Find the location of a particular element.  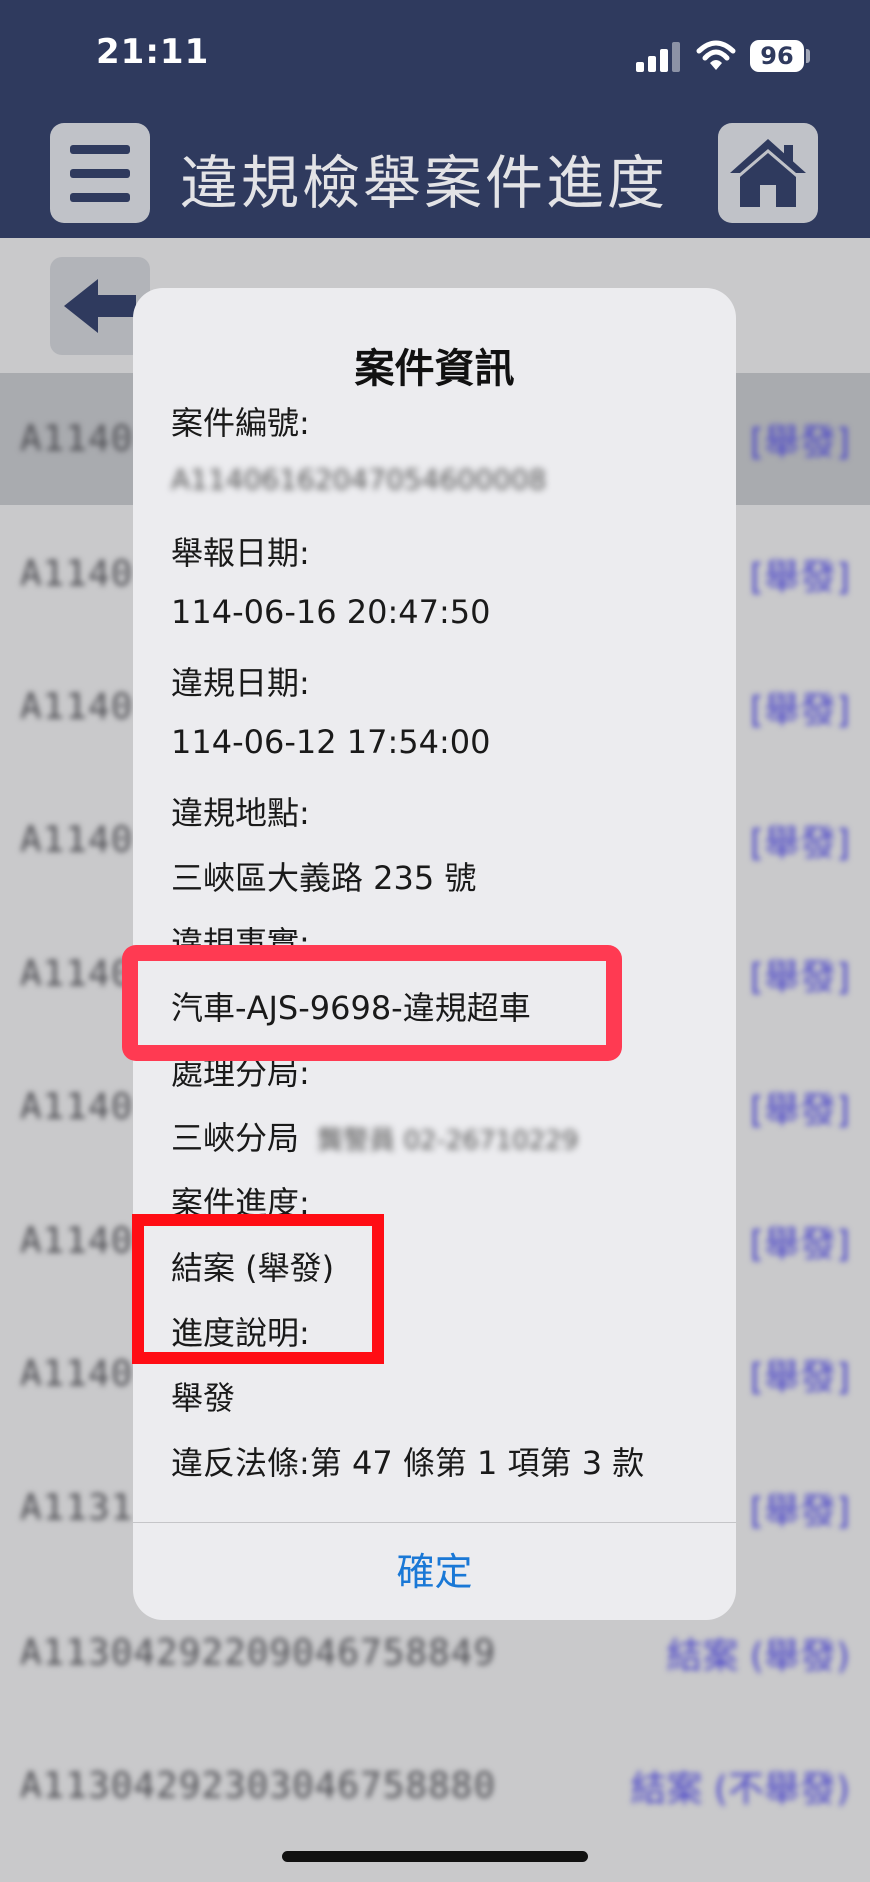

branch-contact: 龔警員 02-26710229 is located at coordinates (448, 1141).